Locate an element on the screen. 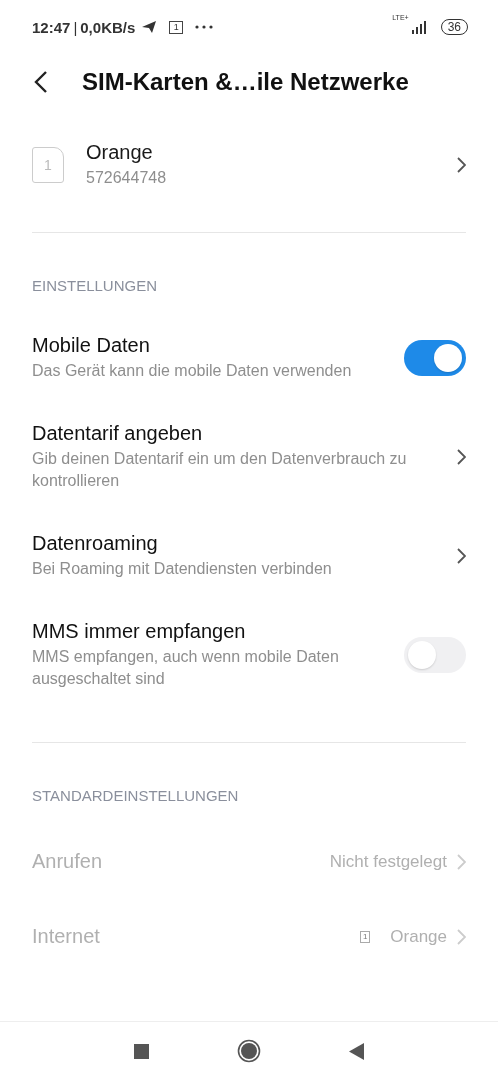  recents-icon is located at coordinates (141, 1051).